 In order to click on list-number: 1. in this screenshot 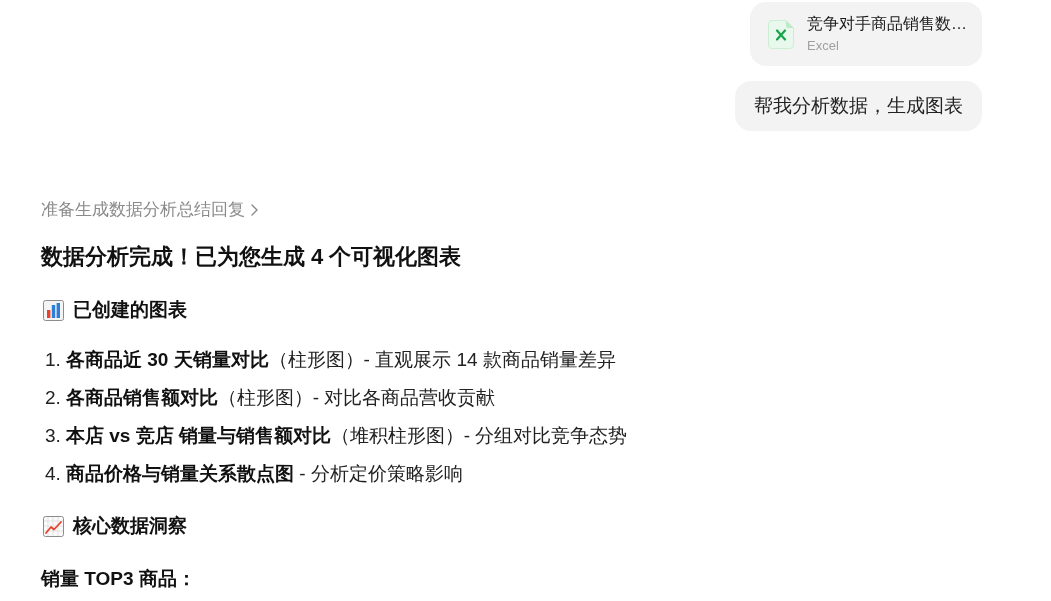, I will do `click(53, 360)`.